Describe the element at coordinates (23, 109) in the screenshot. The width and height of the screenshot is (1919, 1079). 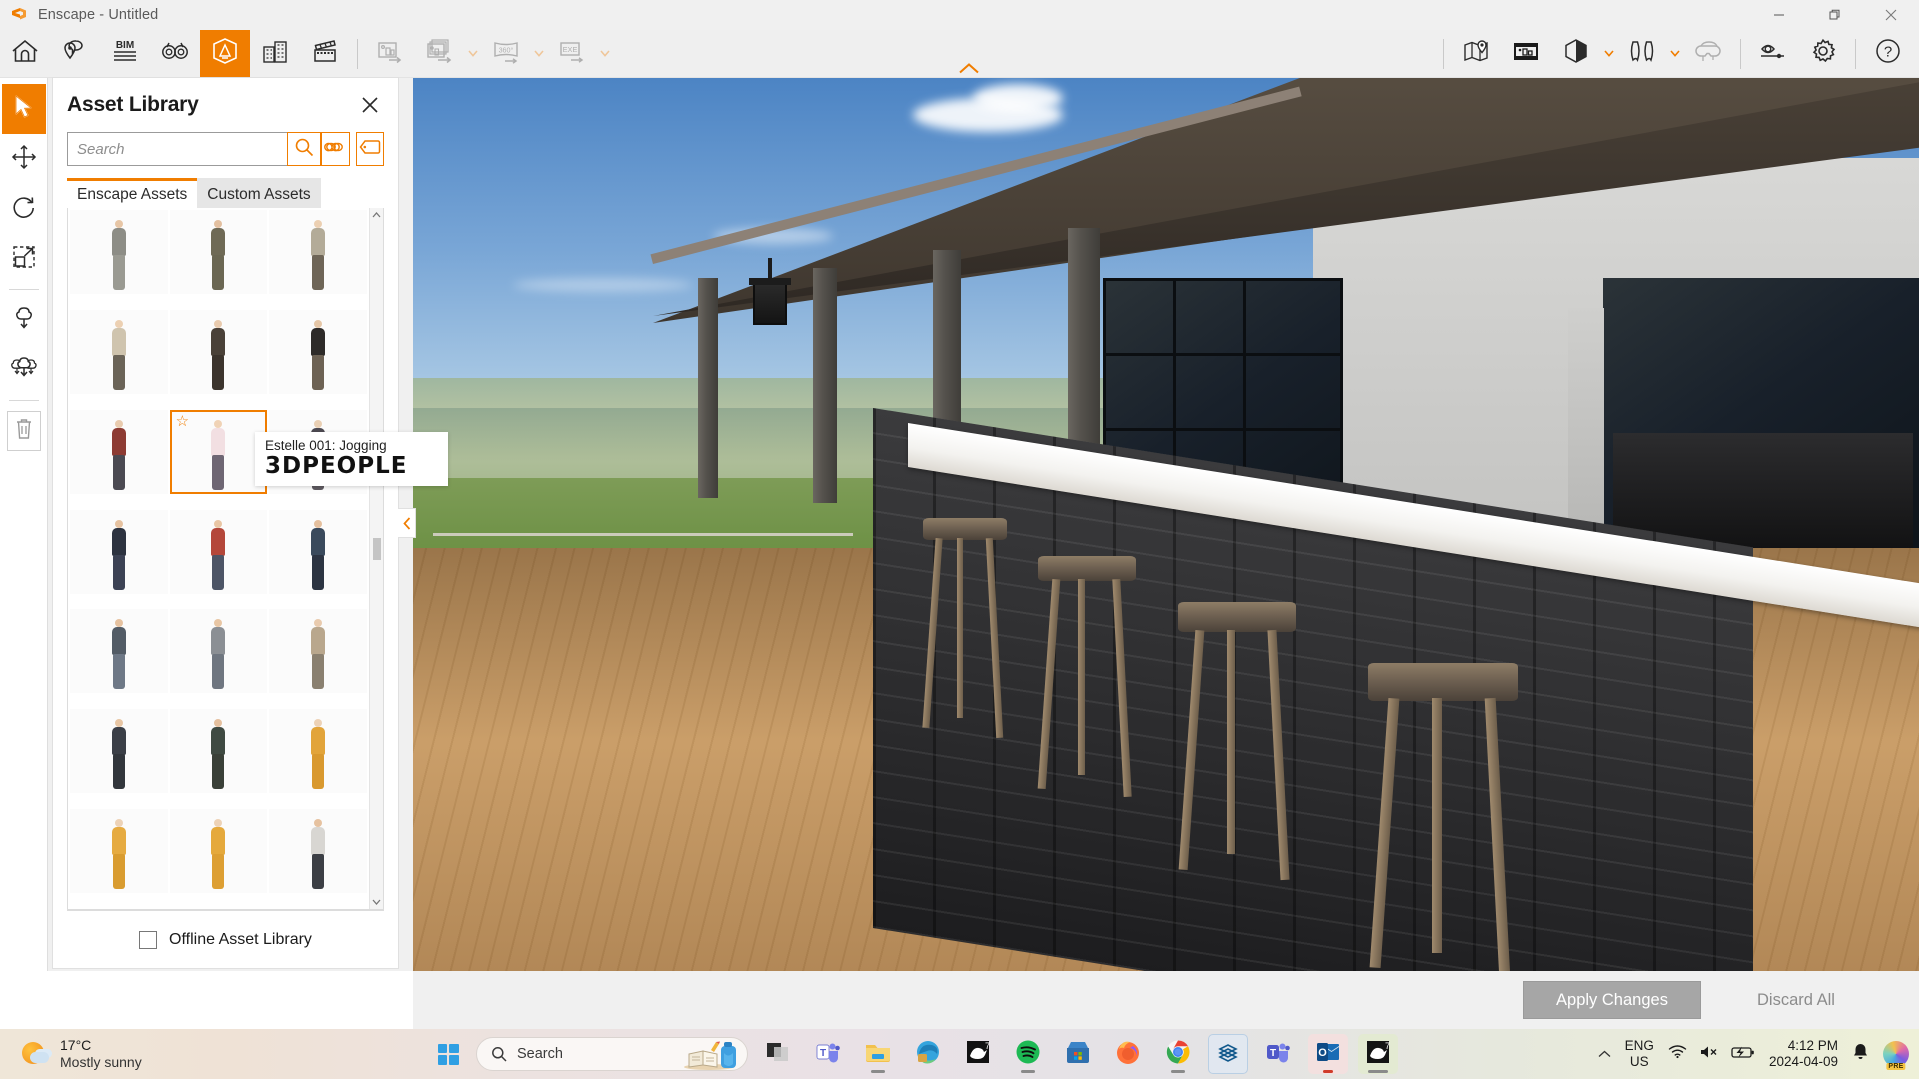
I see `select-tool` at that location.